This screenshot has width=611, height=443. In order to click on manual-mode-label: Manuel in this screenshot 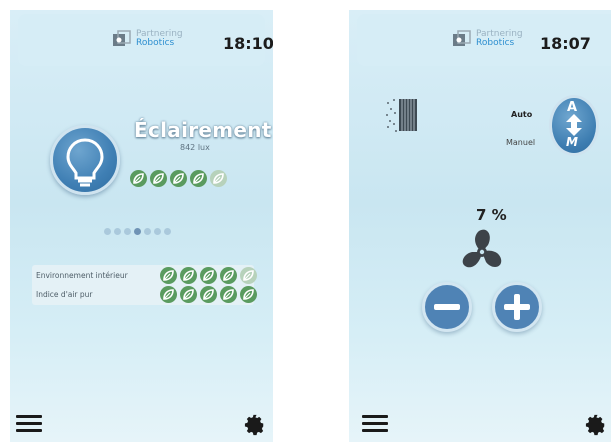, I will do `click(521, 142)`.